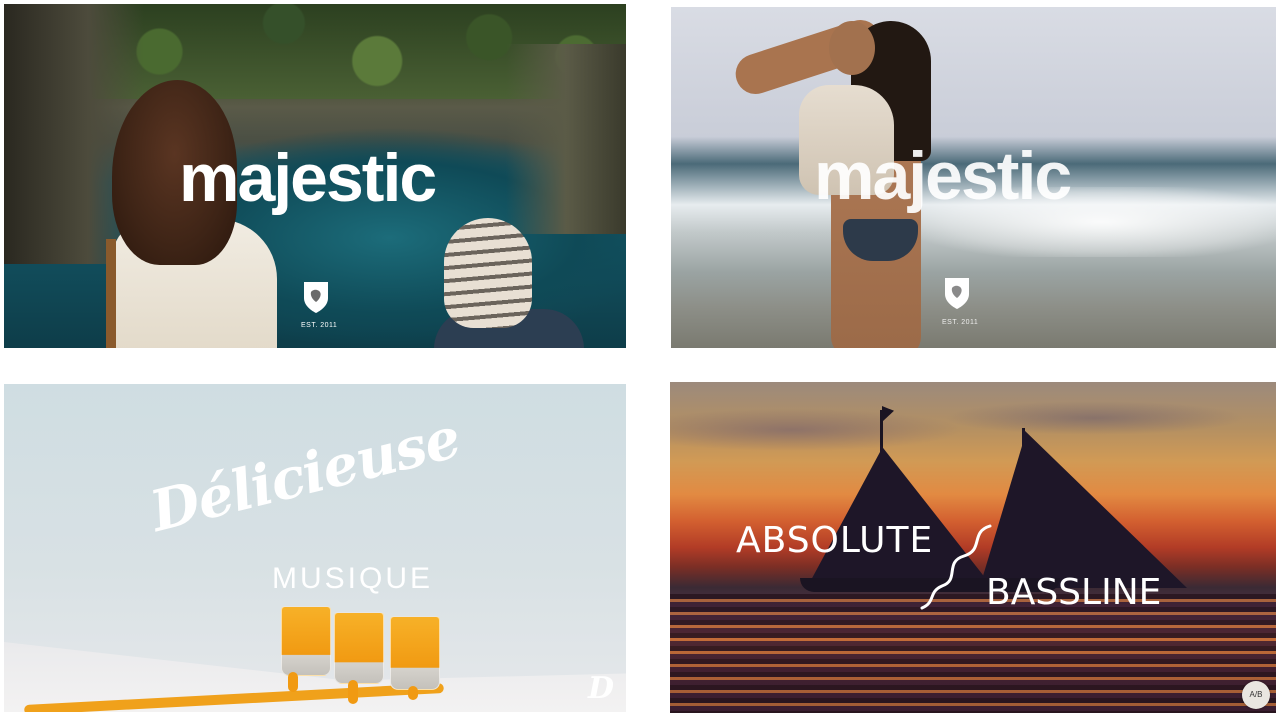 This screenshot has height=713, width=1276. What do you see at coordinates (600, 688) in the screenshot?
I see `d-monogram-logo: D` at bounding box center [600, 688].